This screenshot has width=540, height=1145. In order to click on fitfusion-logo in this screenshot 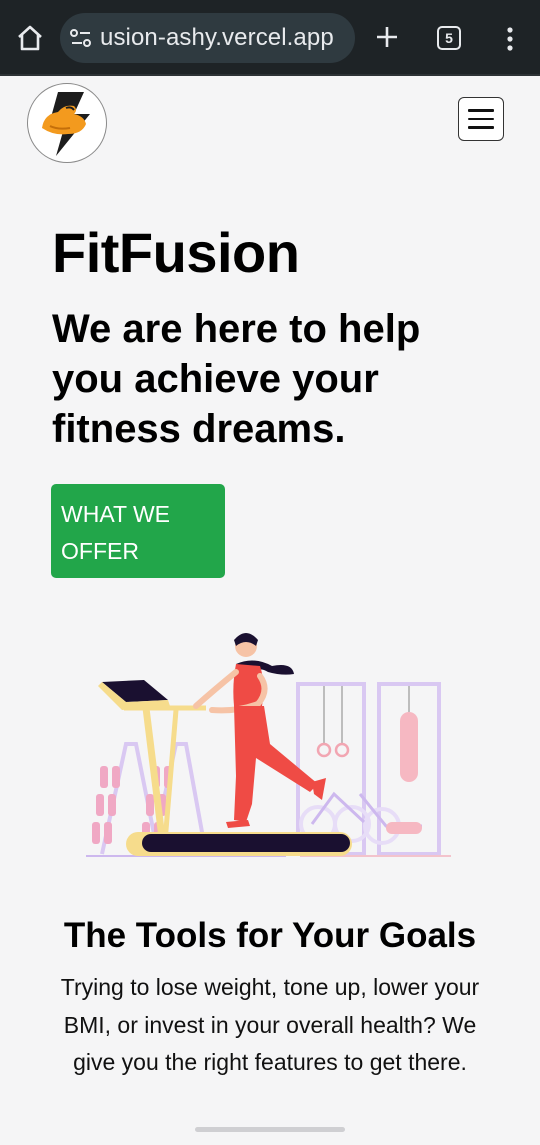, I will do `click(67, 123)`.